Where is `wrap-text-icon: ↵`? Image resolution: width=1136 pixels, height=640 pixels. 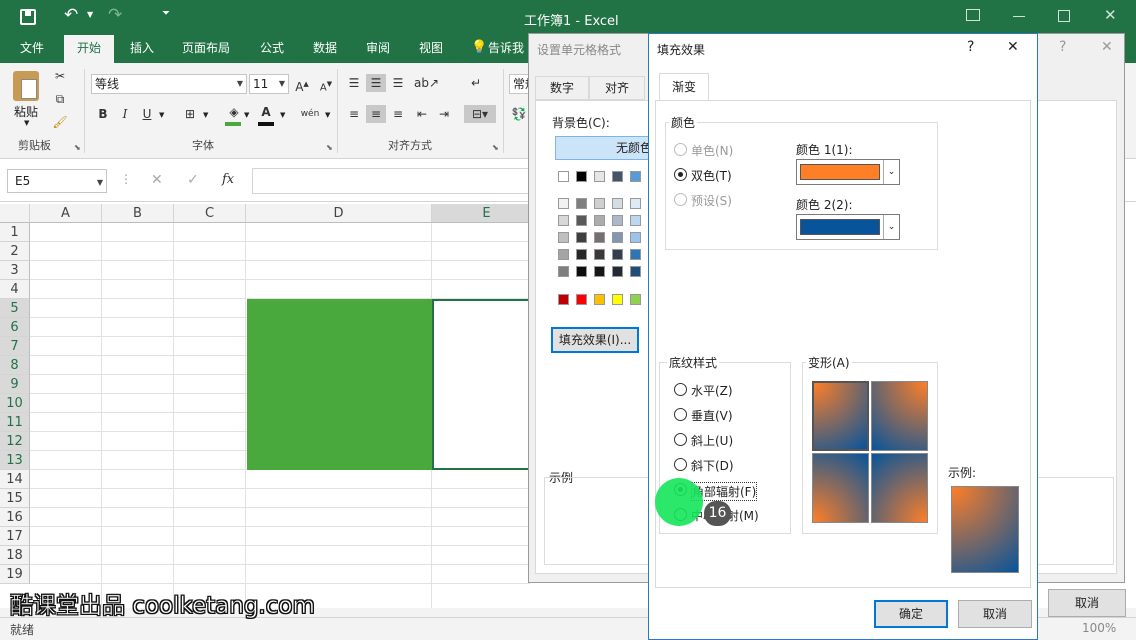
wrap-text-icon: ↵ is located at coordinates (476, 83).